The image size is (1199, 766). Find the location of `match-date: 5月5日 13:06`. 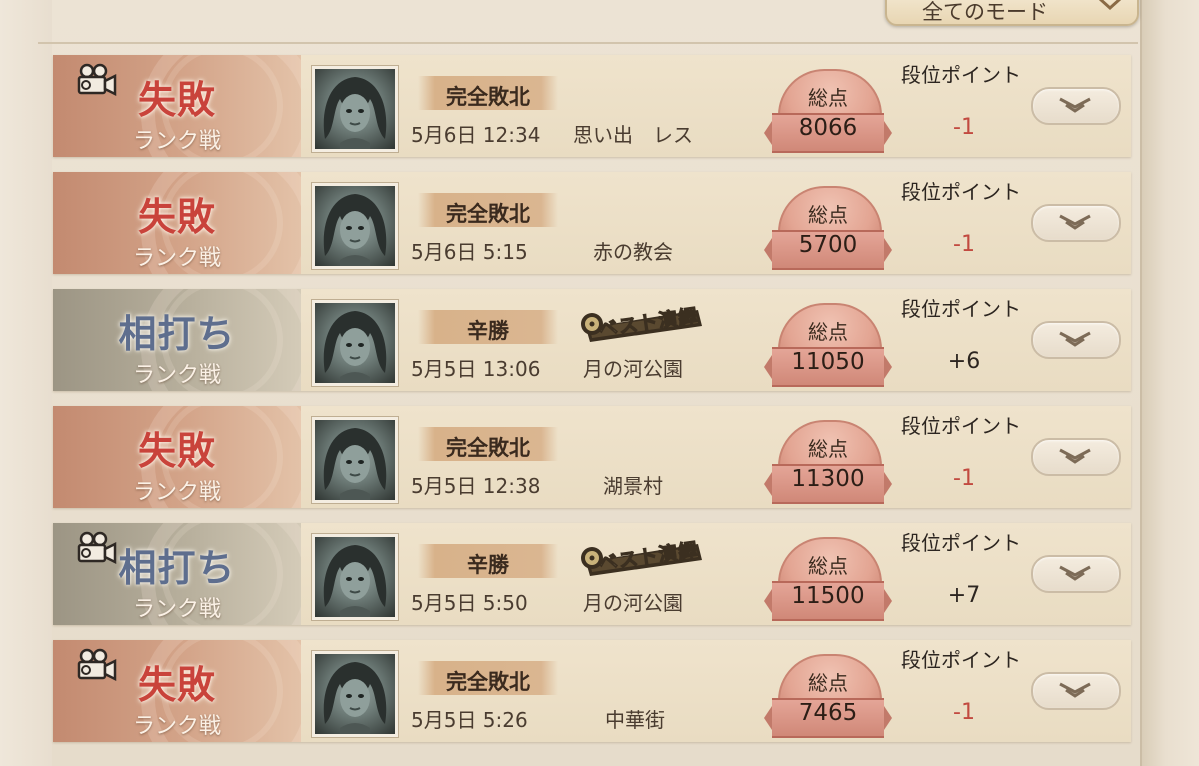

match-date: 5月5日 13:06 is located at coordinates (476, 369).